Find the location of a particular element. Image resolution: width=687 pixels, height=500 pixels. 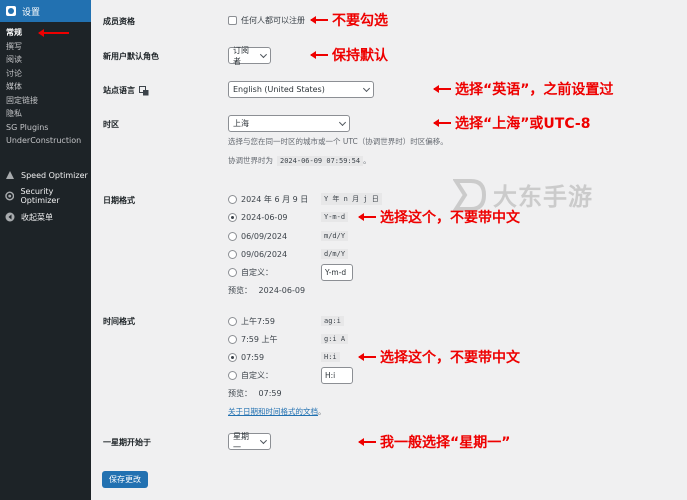

anyone-can-register-checkbox is located at coordinates (232, 20).